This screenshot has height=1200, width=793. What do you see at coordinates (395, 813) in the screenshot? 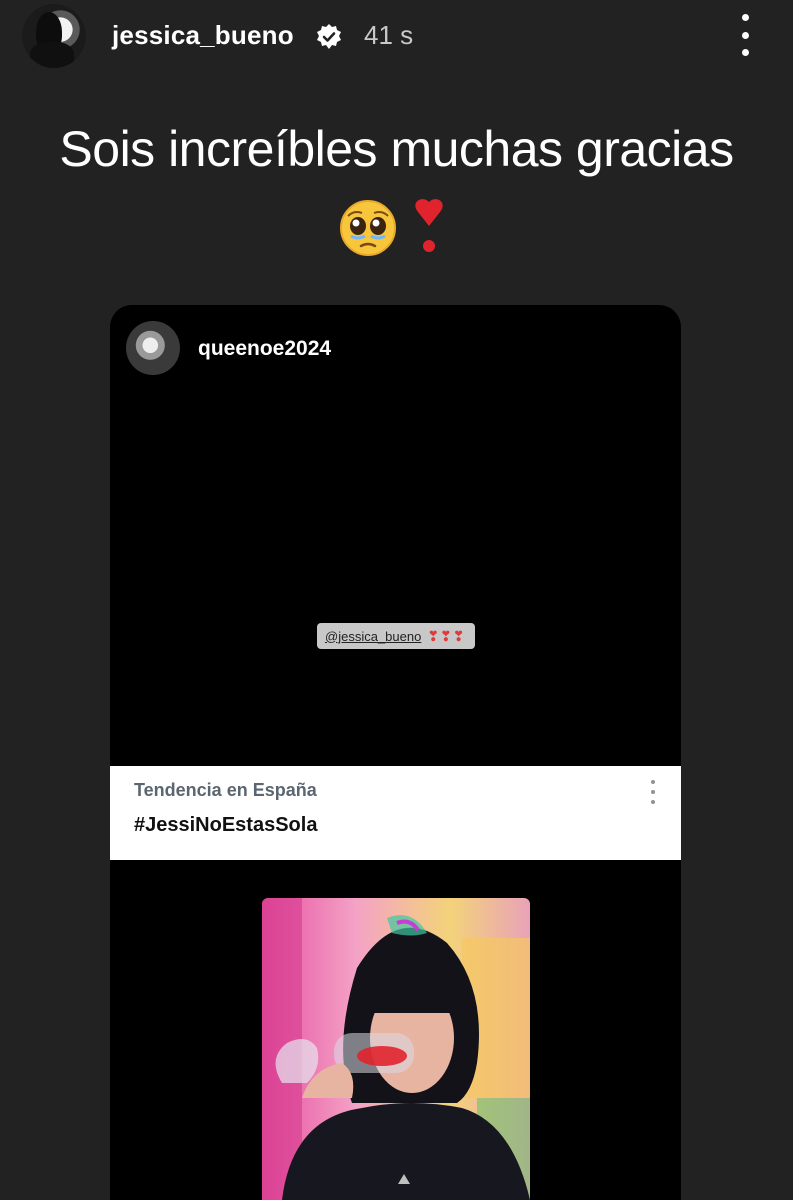
I see `trending-card: Tendencia en España #JessiNoEstasSola` at bounding box center [395, 813].